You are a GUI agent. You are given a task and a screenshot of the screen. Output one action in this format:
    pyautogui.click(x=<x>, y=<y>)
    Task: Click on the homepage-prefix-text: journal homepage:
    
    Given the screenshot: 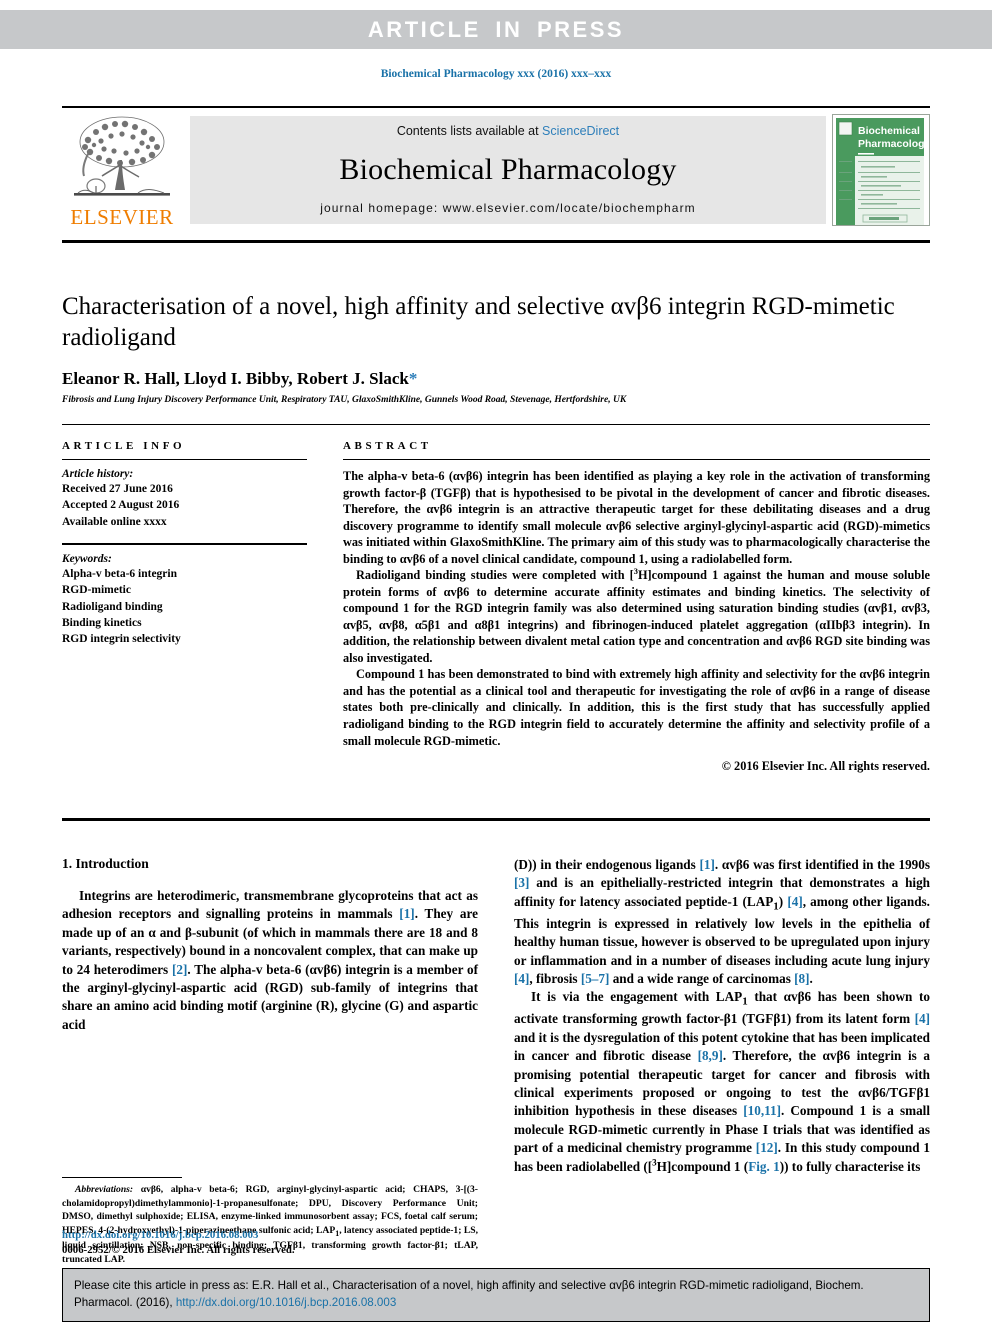 What is the action you would take?
    pyautogui.click(x=381, y=208)
    